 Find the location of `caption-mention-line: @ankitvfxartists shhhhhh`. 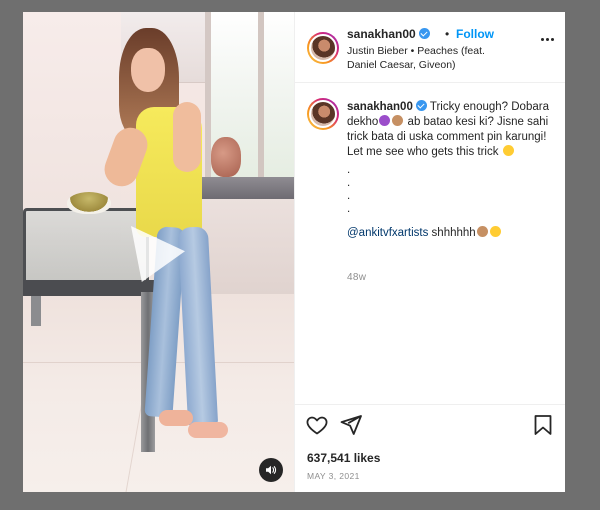

caption-mention-line: @ankitvfxartists shhhhhh is located at coordinates (452, 233).